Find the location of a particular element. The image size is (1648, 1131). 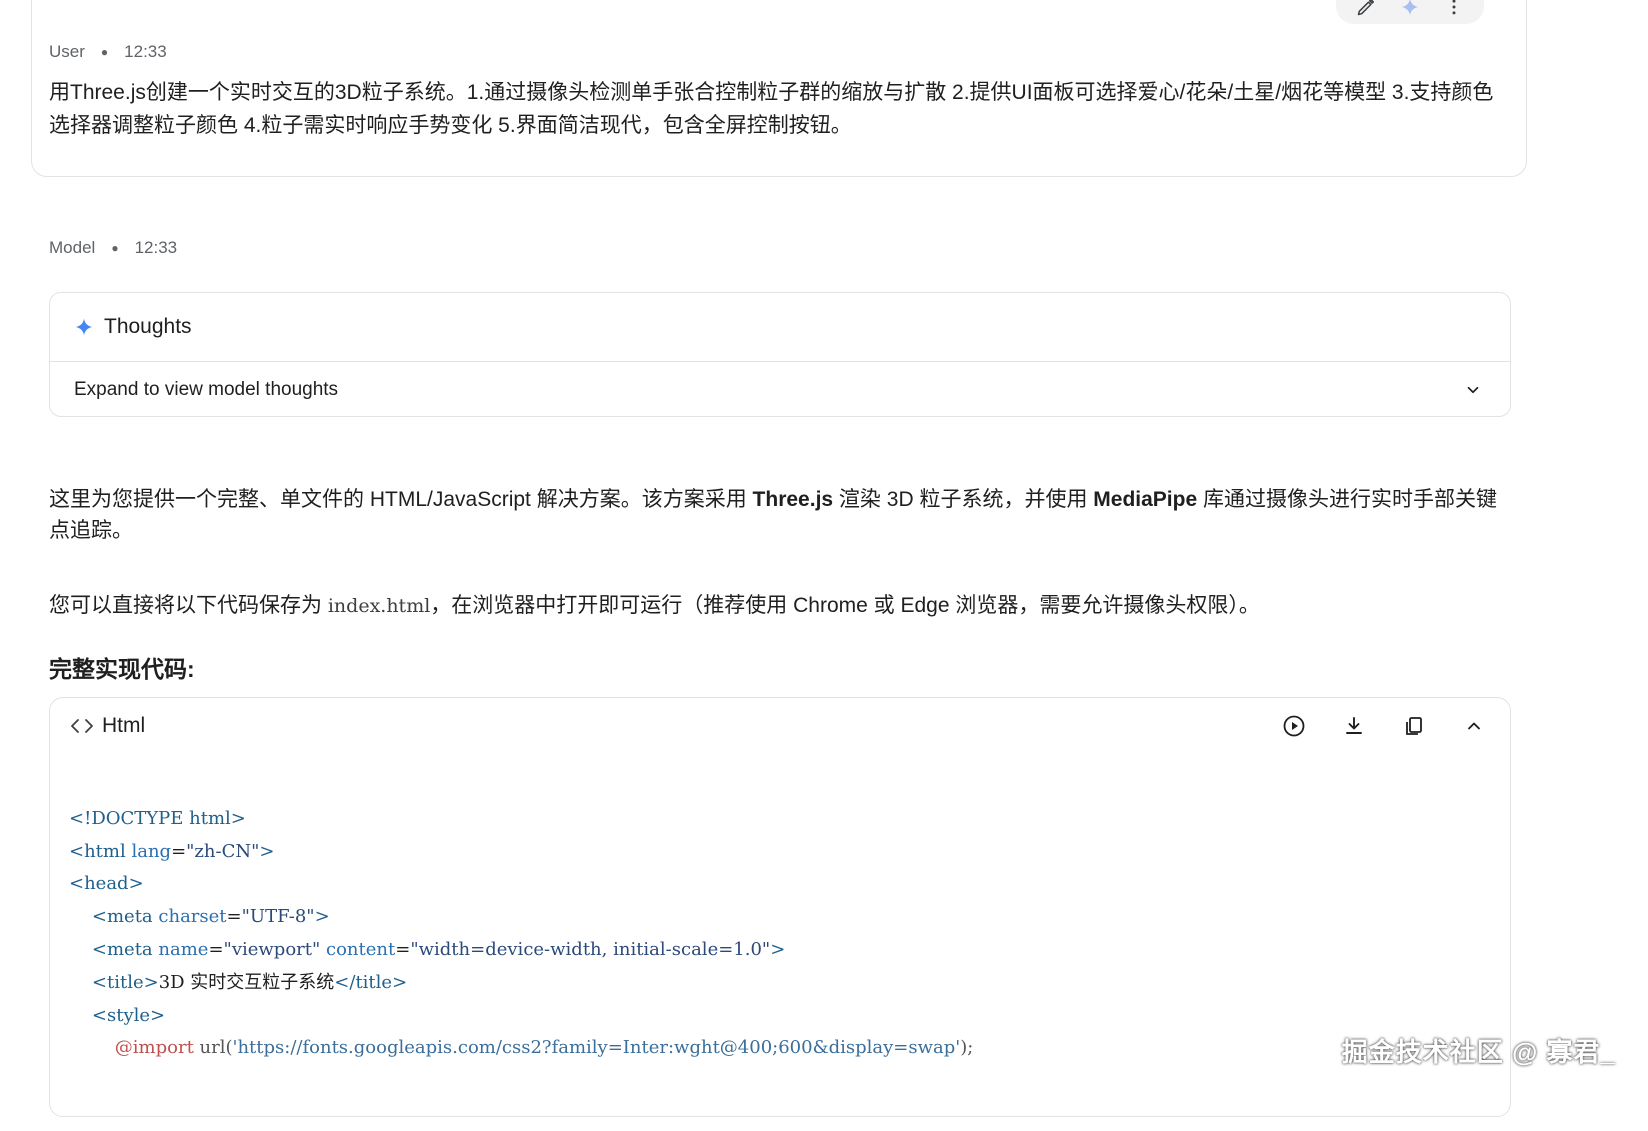

code-line: <title>3D 实时交互粒子系统</title> is located at coordinates (789, 983).